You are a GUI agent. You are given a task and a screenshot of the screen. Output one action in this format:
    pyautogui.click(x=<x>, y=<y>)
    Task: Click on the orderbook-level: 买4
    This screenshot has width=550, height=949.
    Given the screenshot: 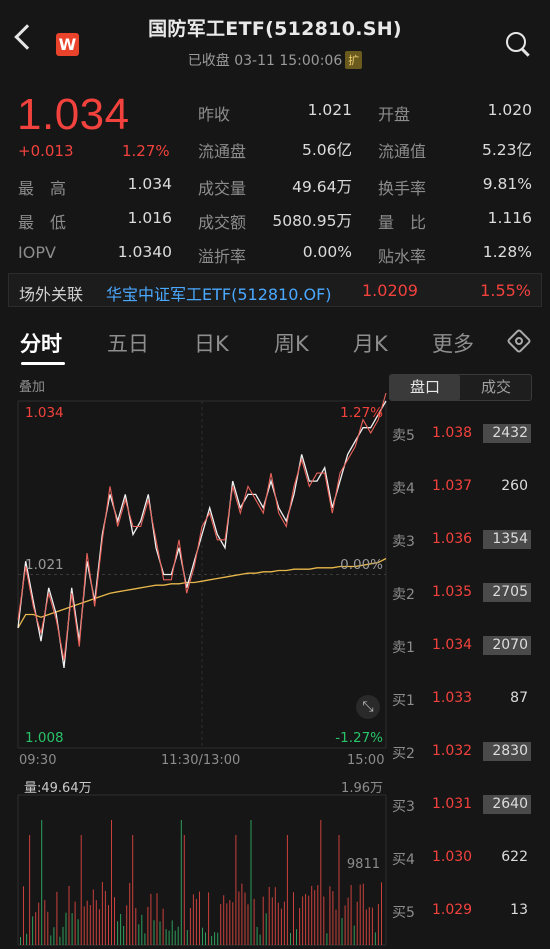 What is the action you would take?
    pyautogui.click(x=403, y=860)
    